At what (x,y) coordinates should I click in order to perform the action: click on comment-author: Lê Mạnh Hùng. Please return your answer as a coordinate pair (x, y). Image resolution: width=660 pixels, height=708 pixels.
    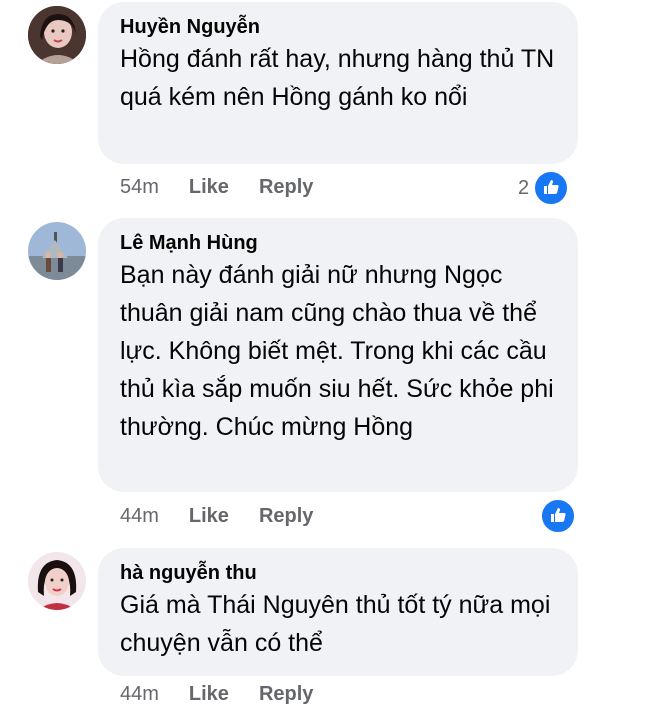
    Looking at the image, I should click on (338, 243).